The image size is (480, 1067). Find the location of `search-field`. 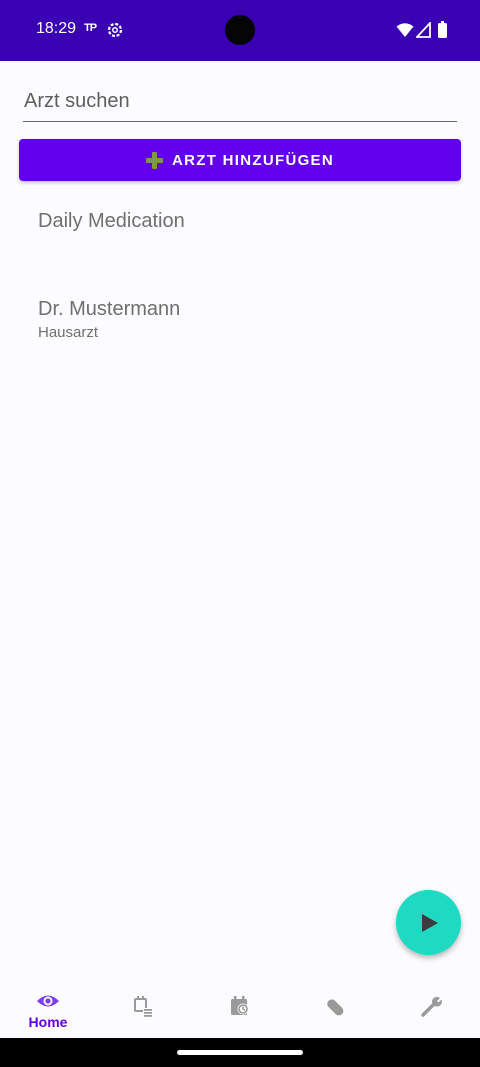

search-field is located at coordinates (240, 105).